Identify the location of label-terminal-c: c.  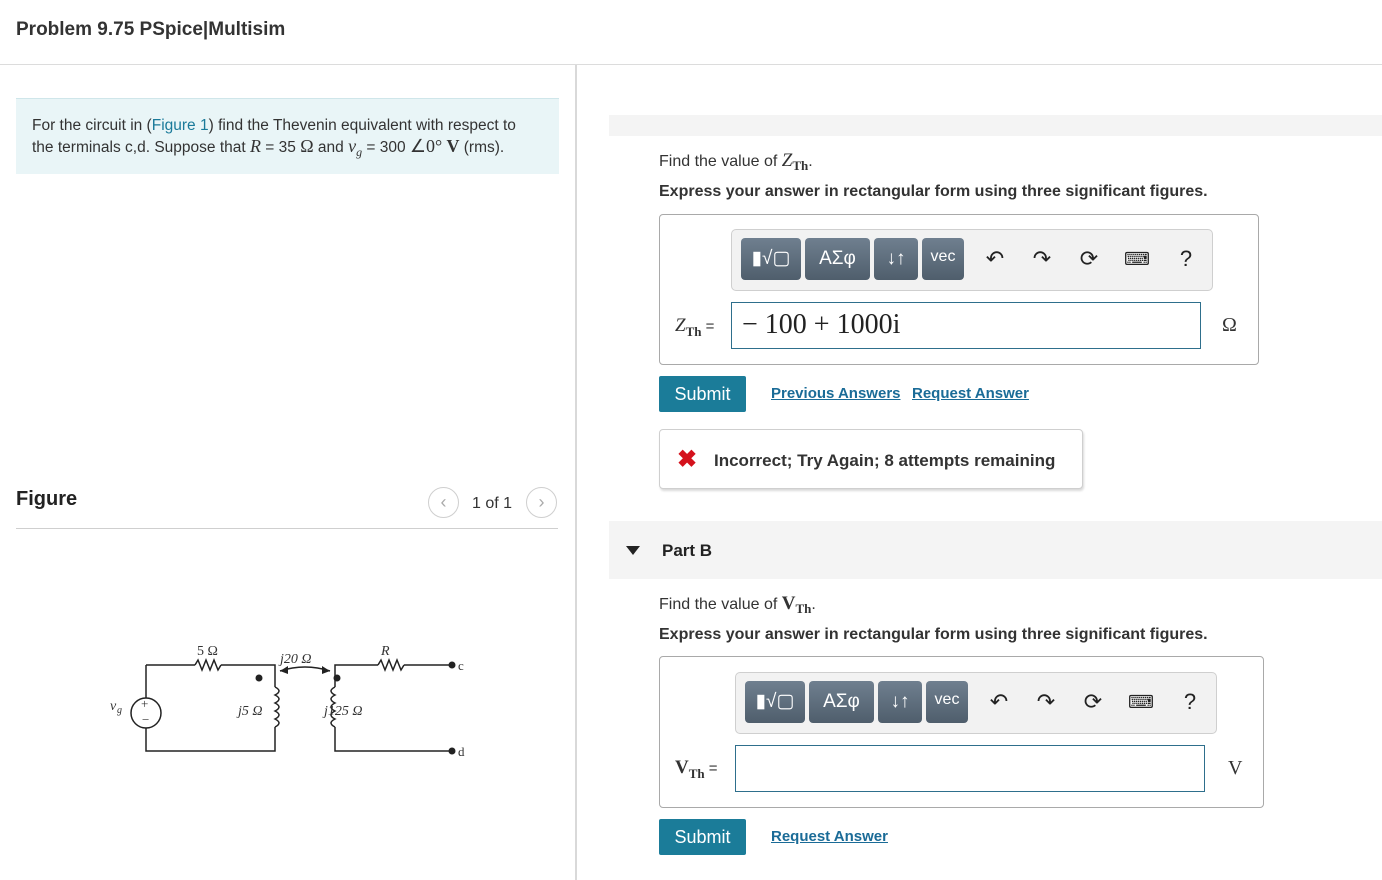
(461, 665).